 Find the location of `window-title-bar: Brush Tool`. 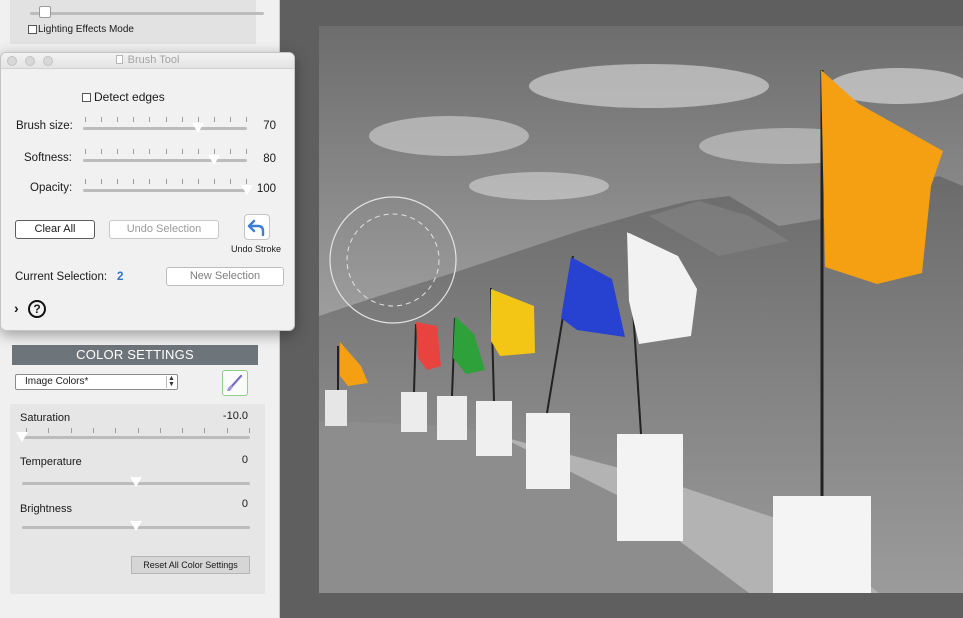

window-title-bar: Brush Tool is located at coordinates (147, 61).